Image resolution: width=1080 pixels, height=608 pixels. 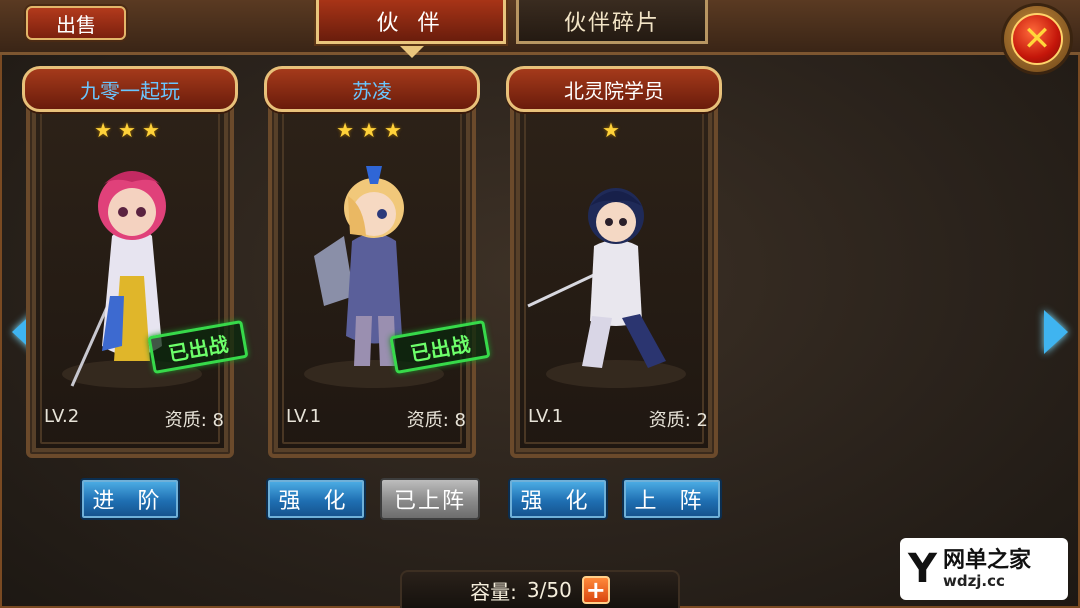 What do you see at coordinates (922, 569) in the screenshot?
I see `logo-mark-icon: Y` at bounding box center [922, 569].